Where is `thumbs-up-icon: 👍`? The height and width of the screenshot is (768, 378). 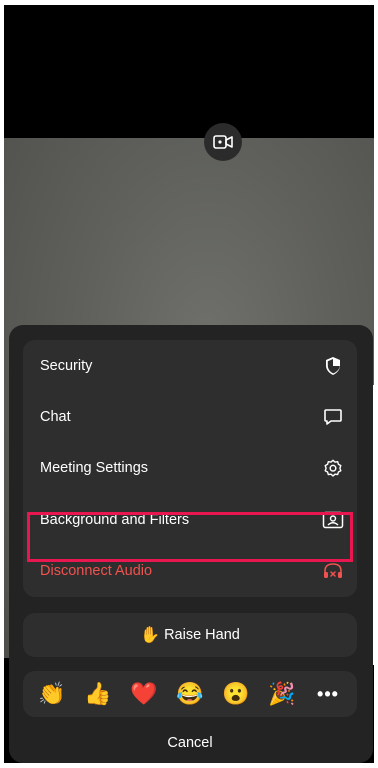 thumbs-up-icon: 👍 is located at coordinates (98, 694).